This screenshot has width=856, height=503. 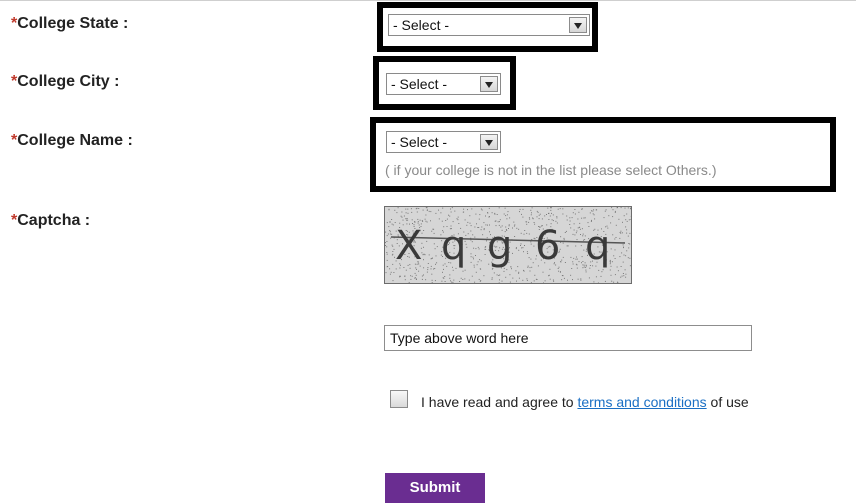 I want to click on college-city-select: - Select -, so click(x=443, y=84).